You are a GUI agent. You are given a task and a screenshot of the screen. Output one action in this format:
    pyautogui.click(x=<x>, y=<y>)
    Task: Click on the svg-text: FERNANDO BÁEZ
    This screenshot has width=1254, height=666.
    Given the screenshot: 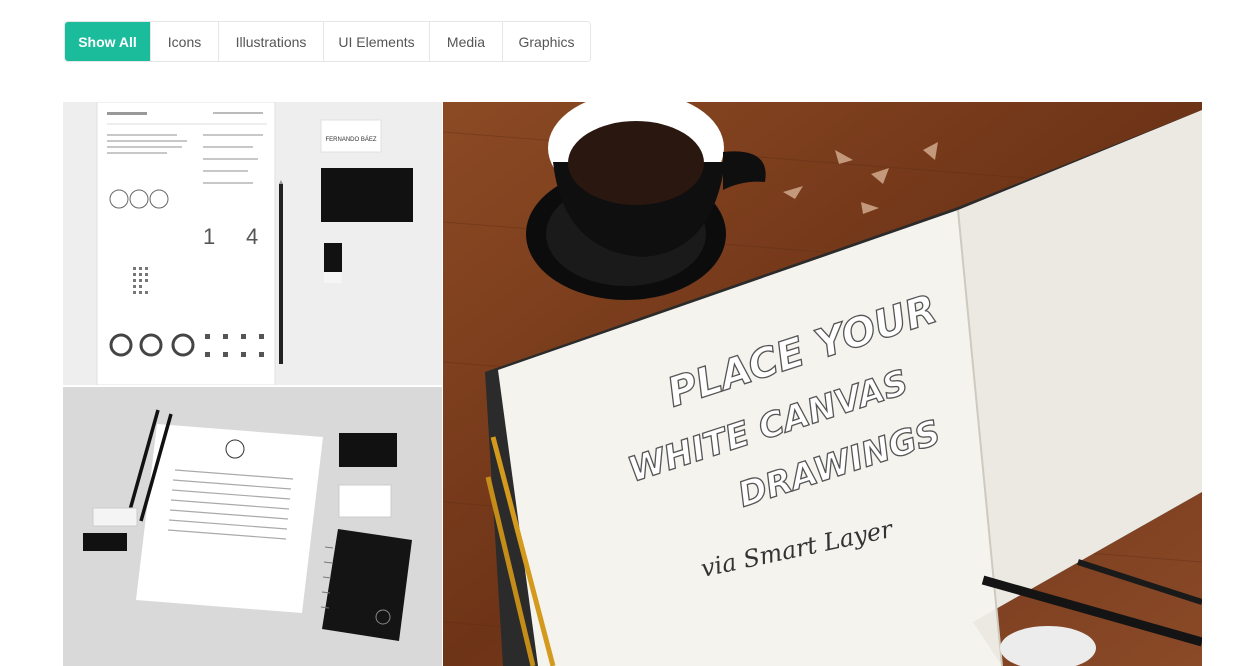 What is the action you would take?
    pyautogui.click(x=350, y=139)
    